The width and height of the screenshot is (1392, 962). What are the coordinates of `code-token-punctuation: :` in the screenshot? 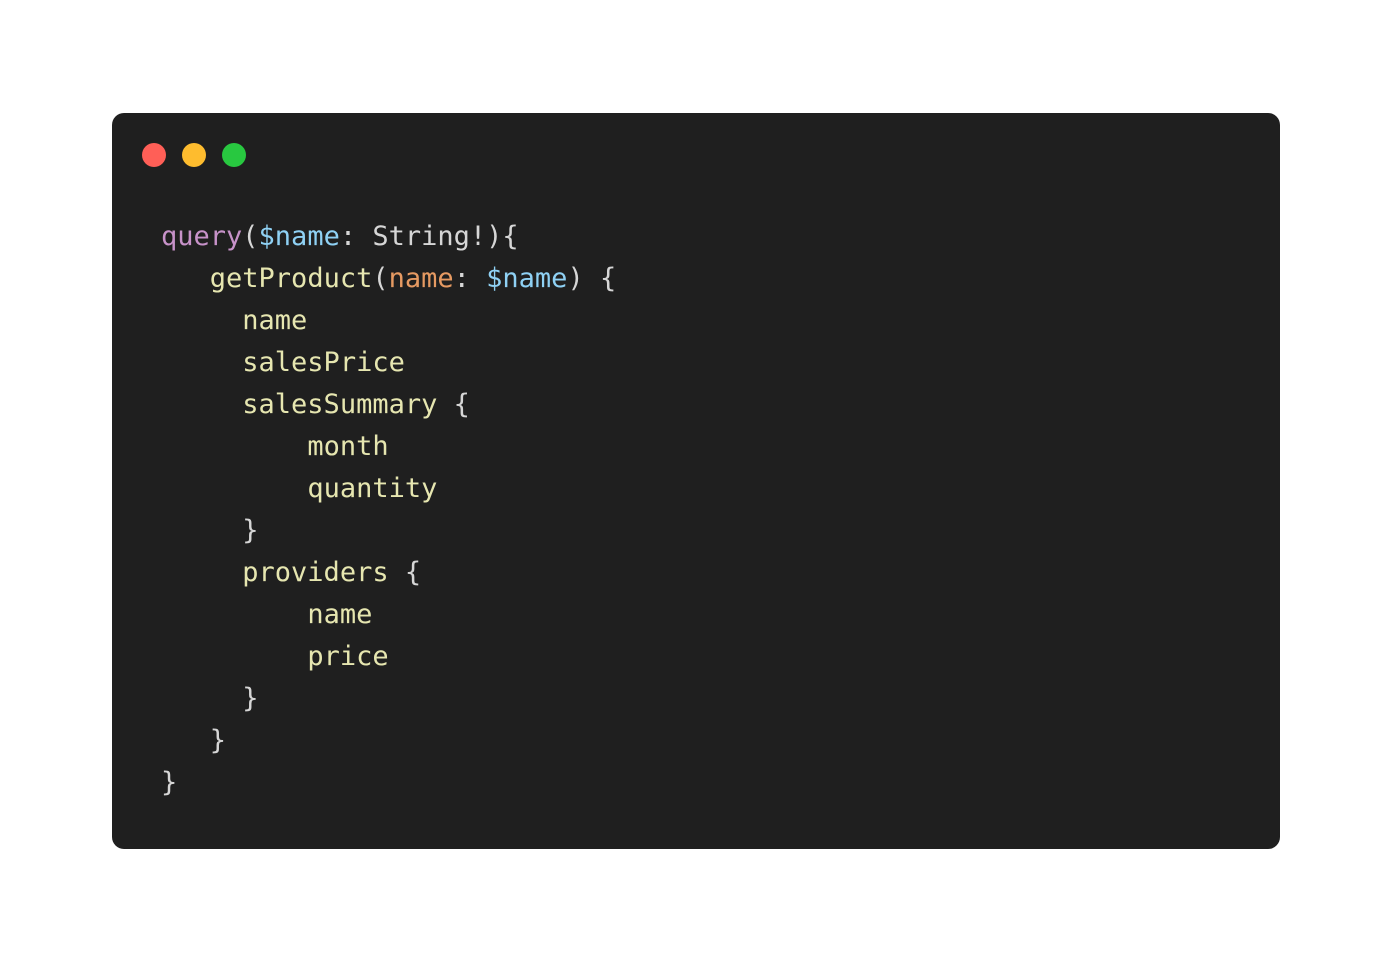 It's located at (470, 278).